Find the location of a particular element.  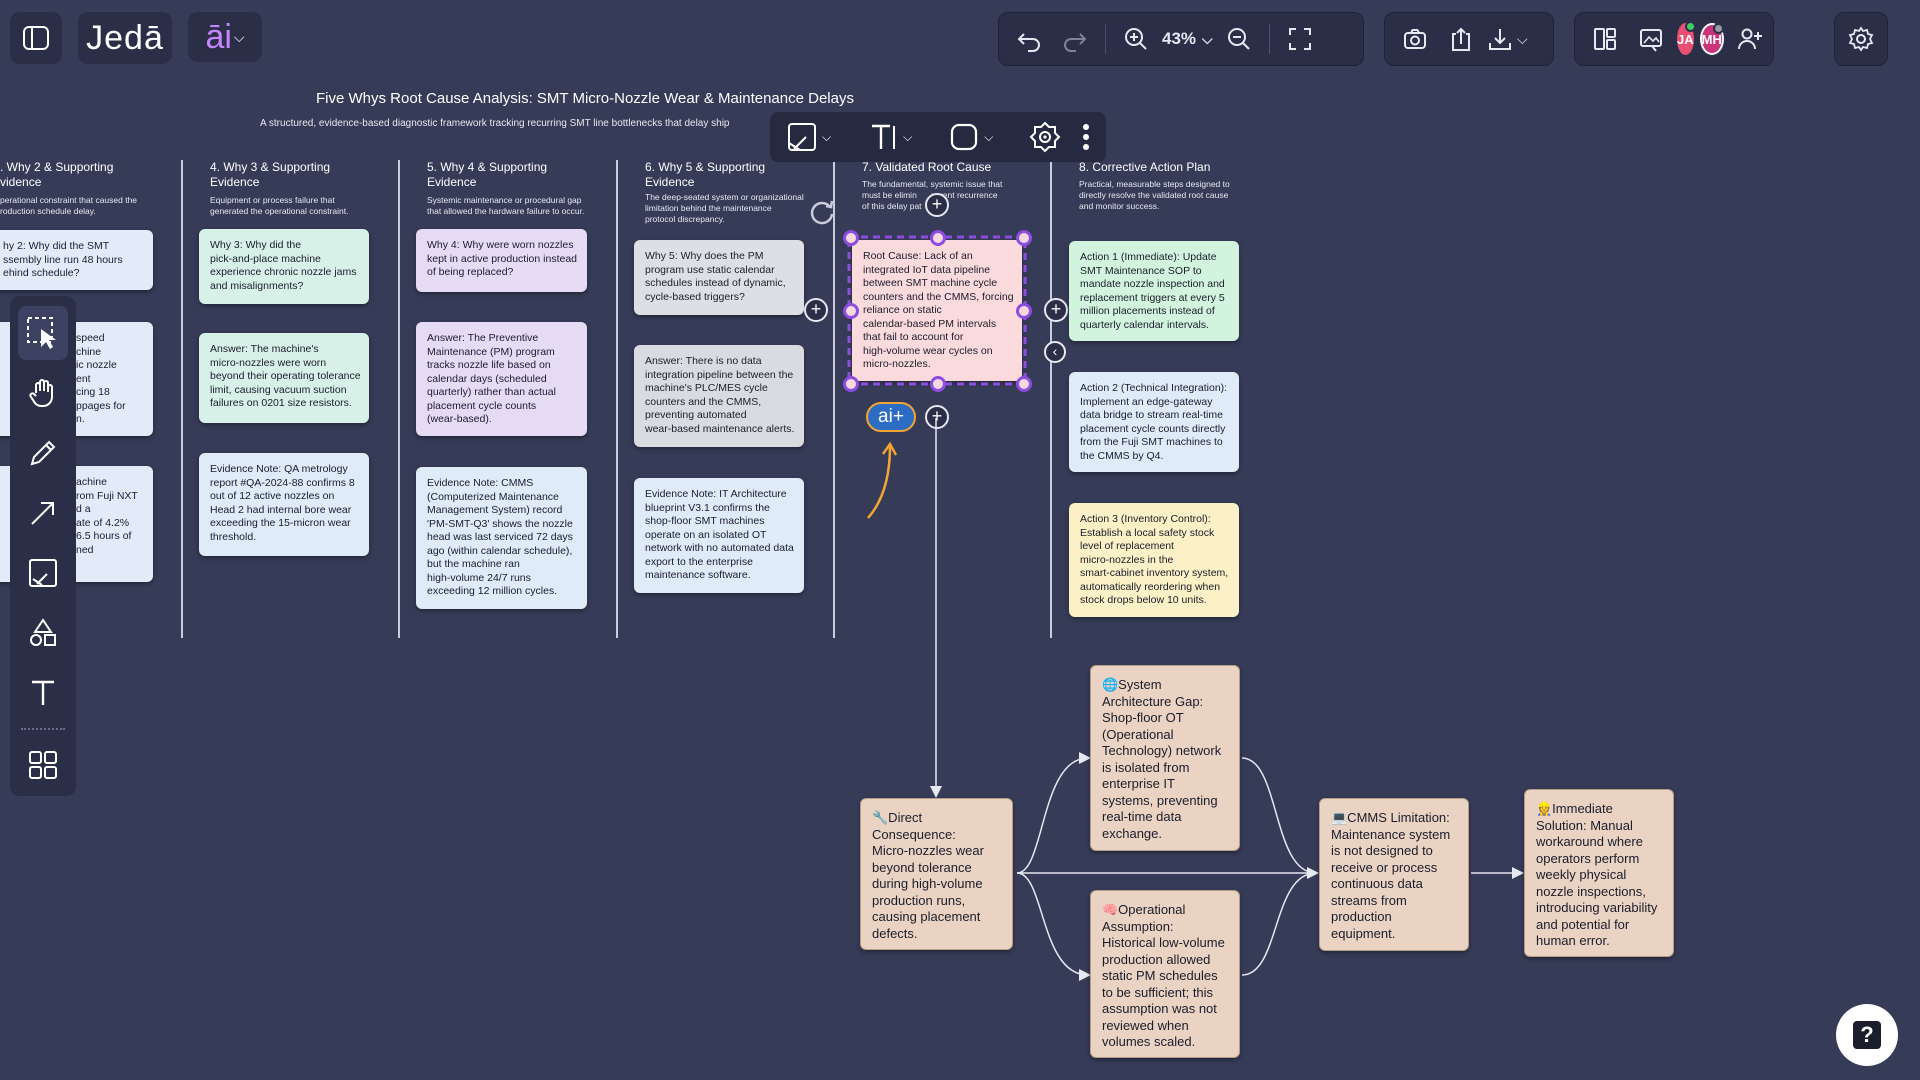

hand-icon is located at coordinates (41, 393).